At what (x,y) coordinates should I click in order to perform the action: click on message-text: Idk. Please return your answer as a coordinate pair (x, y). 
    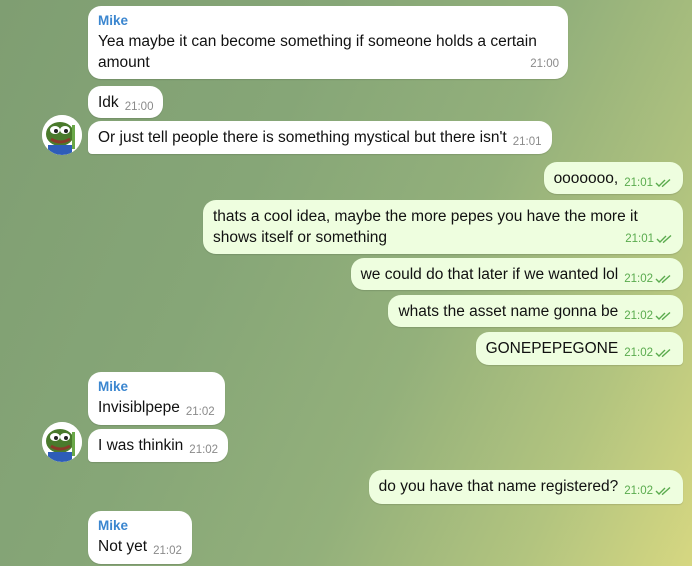
    Looking at the image, I should click on (108, 102).